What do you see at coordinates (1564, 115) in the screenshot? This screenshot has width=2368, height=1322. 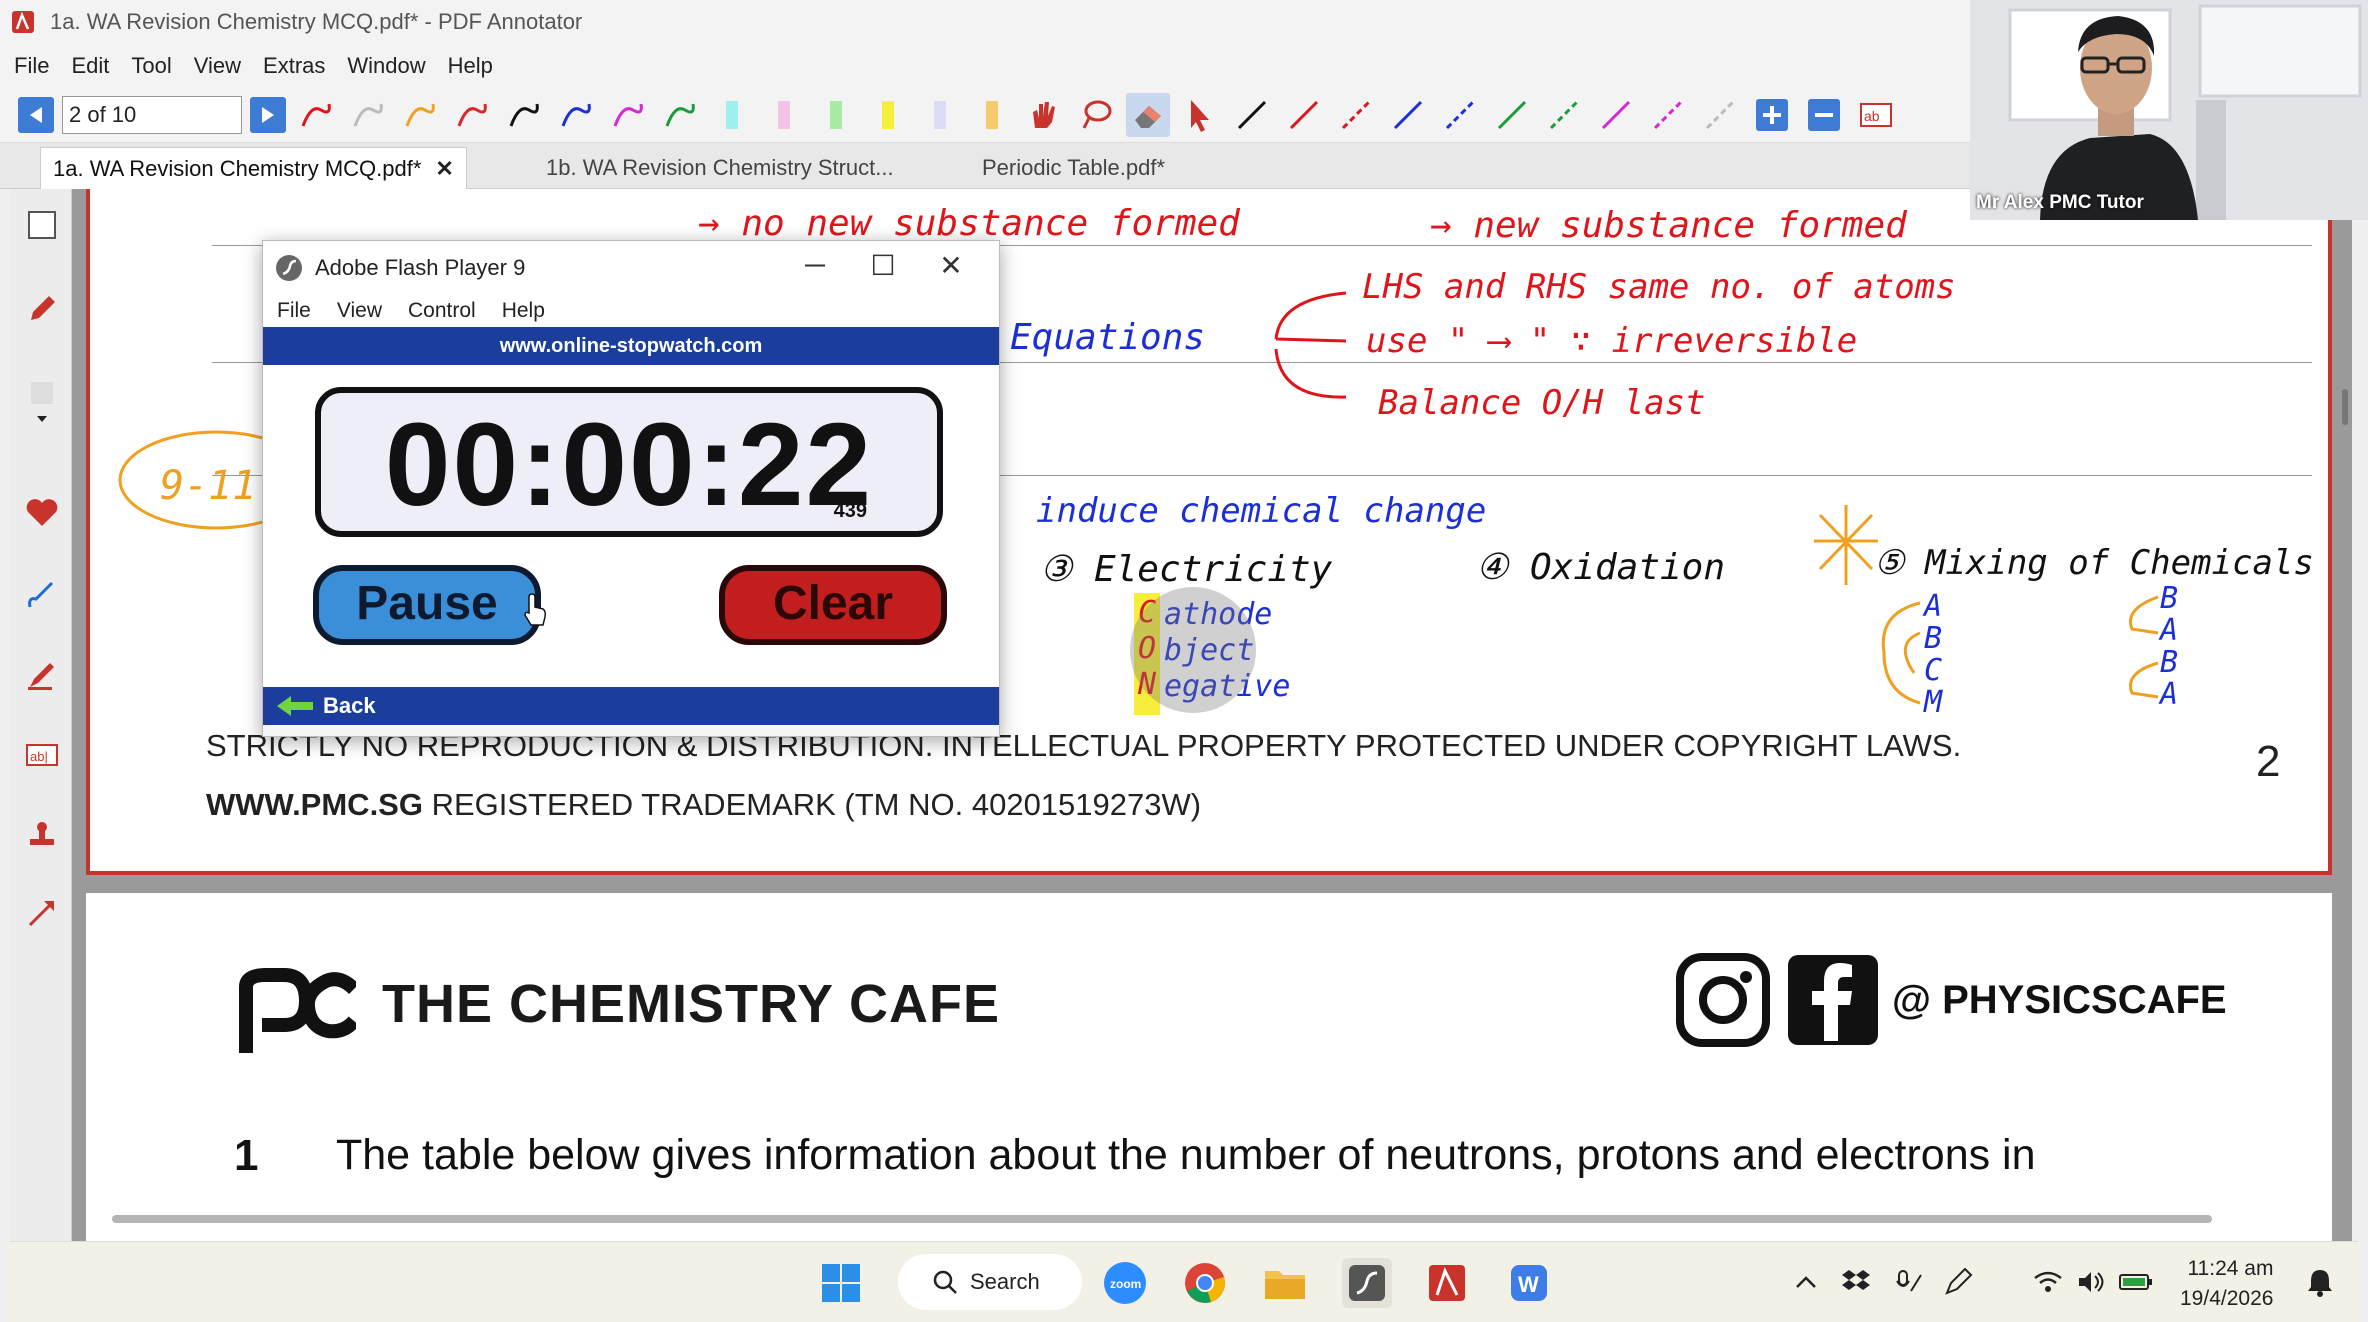 I see `line-green-dashed-icon` at bounding box center [1564, 115].